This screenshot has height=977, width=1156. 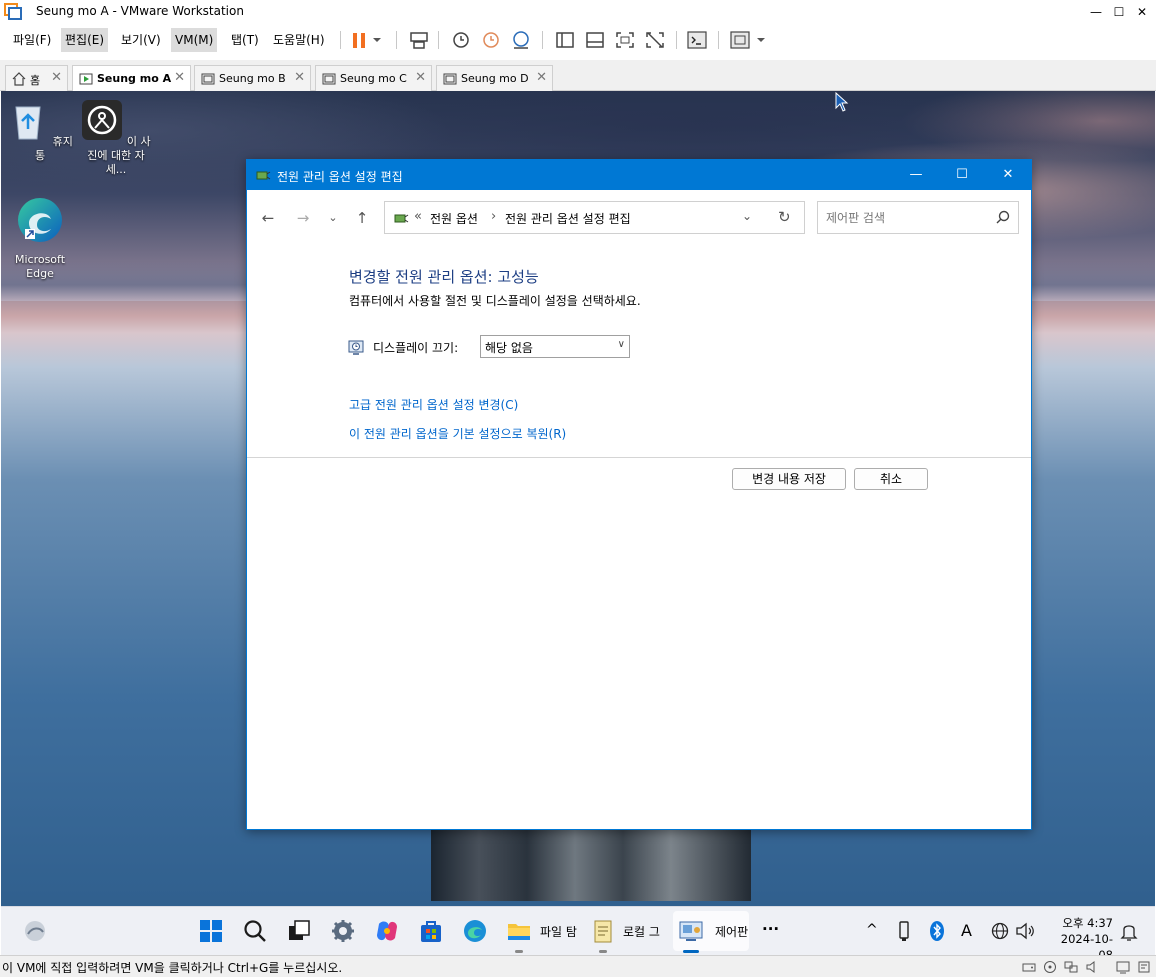 What do you see at coordinates (521, 40) in the screenshot?
I see `snapshot-manager-icon` at bounding box center [521, 40].